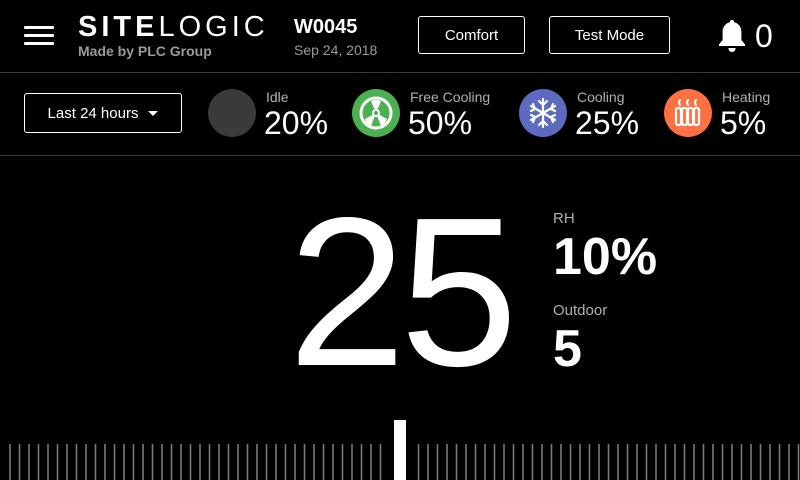 This screenshot has height=480, width=800. I want to click on stat-label: Free Cooling, so click(450, 97).